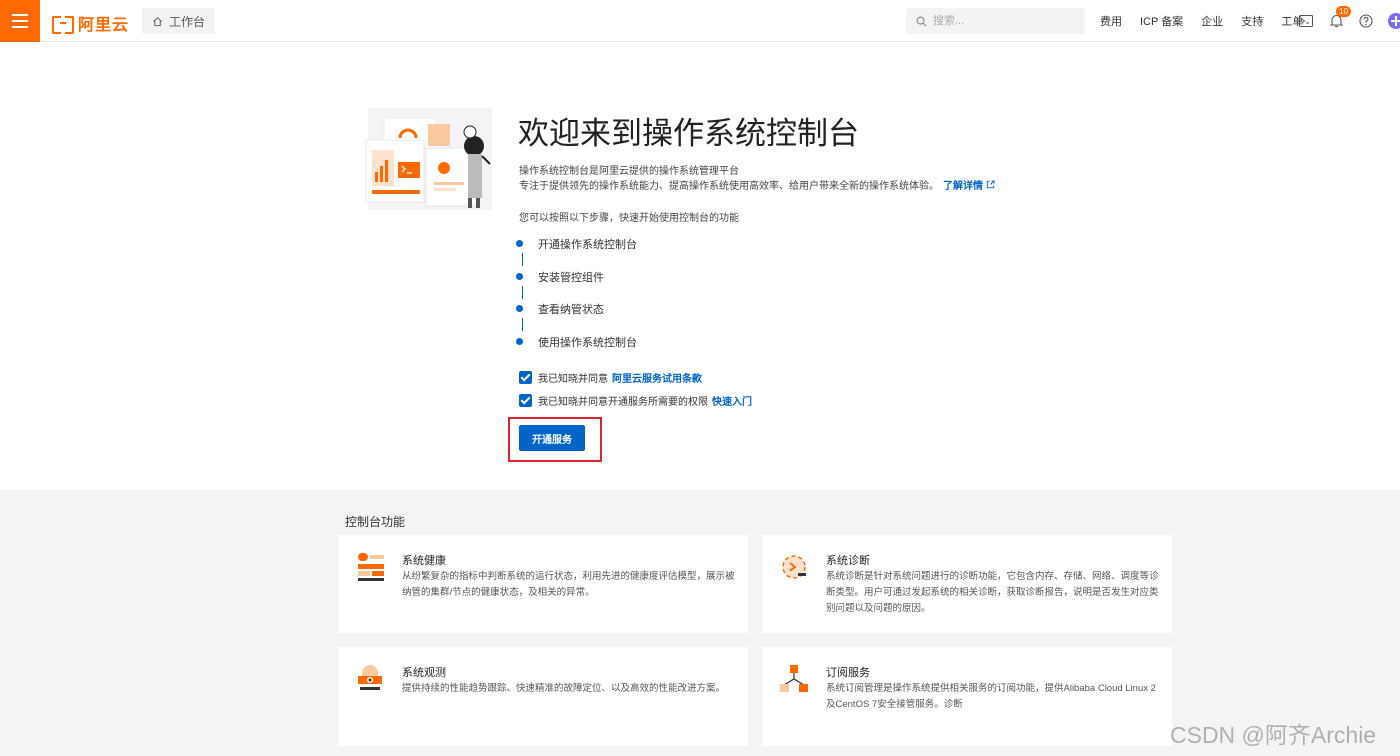  Describe the element at coordinates (157, 21) in the screenshot. I see `home-icon` at that location.